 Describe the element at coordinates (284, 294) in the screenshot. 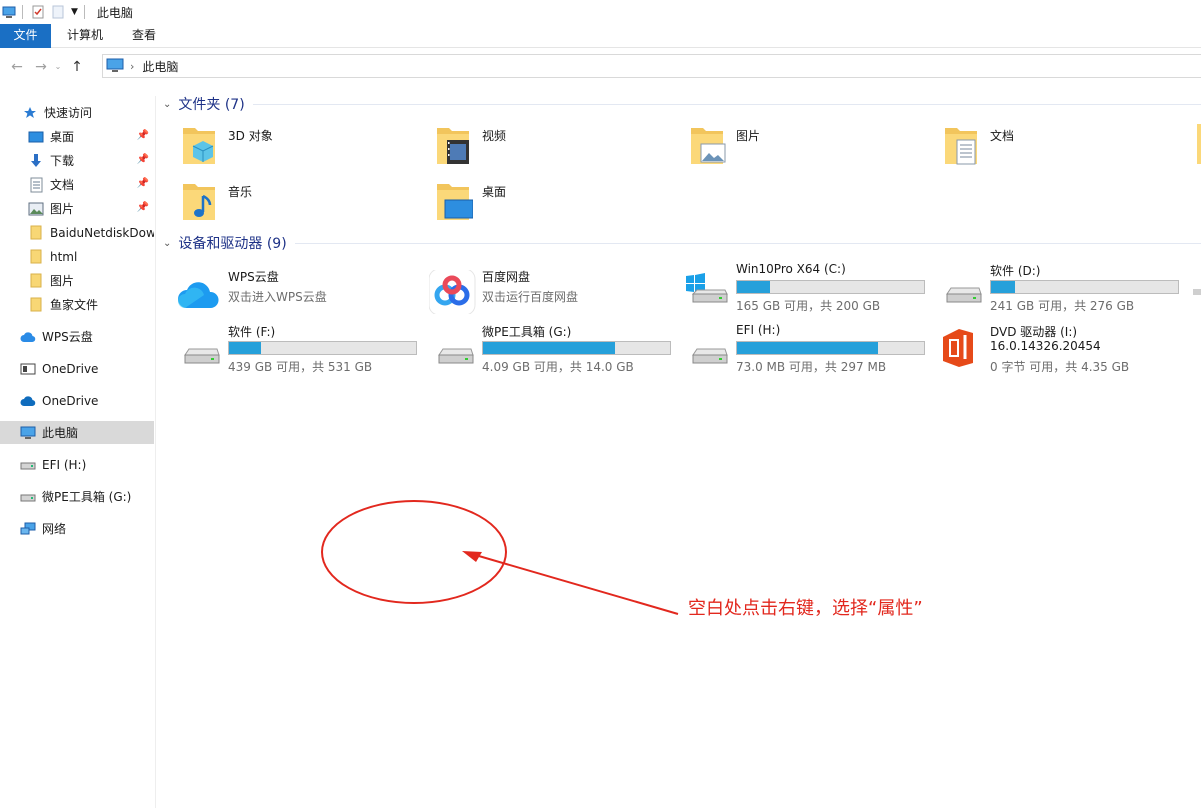

I see `device-wps-cloud: WPS云盘 双击进入WPS云盘` at that location.